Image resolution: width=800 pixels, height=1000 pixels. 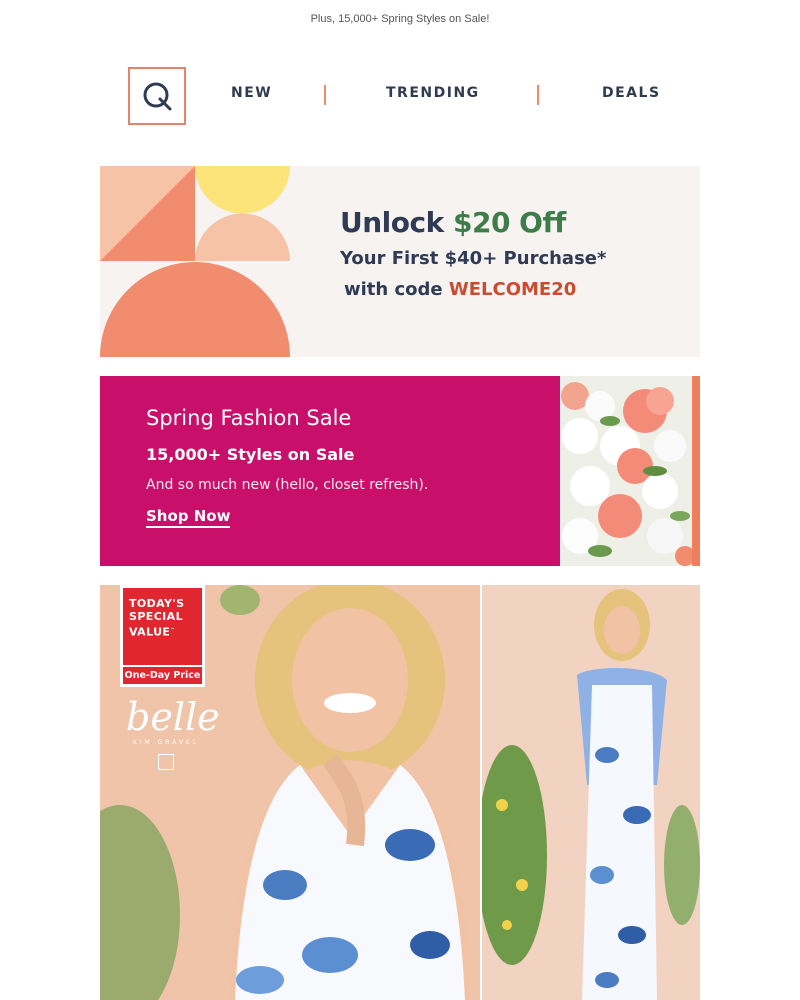 What do you see at coordinates (150, 632) in the screenshot?
I see `tsv-line-3-text: VALUE` at bounding box center [150, 632].